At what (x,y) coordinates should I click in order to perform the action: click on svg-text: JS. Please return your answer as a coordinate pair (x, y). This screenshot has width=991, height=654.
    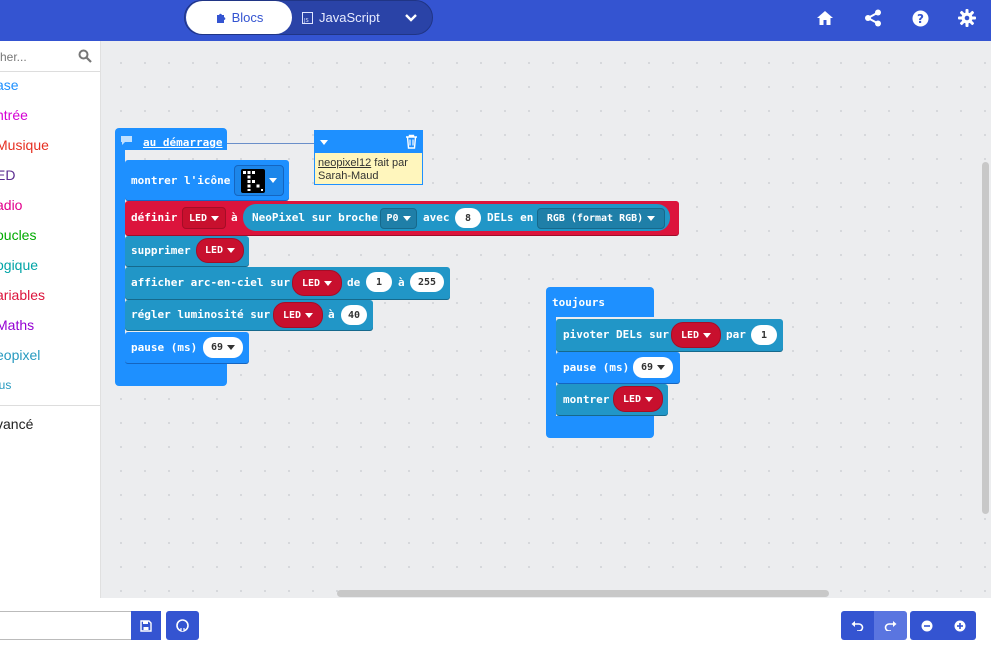
    Looking at the image, I should click on (306, 21).